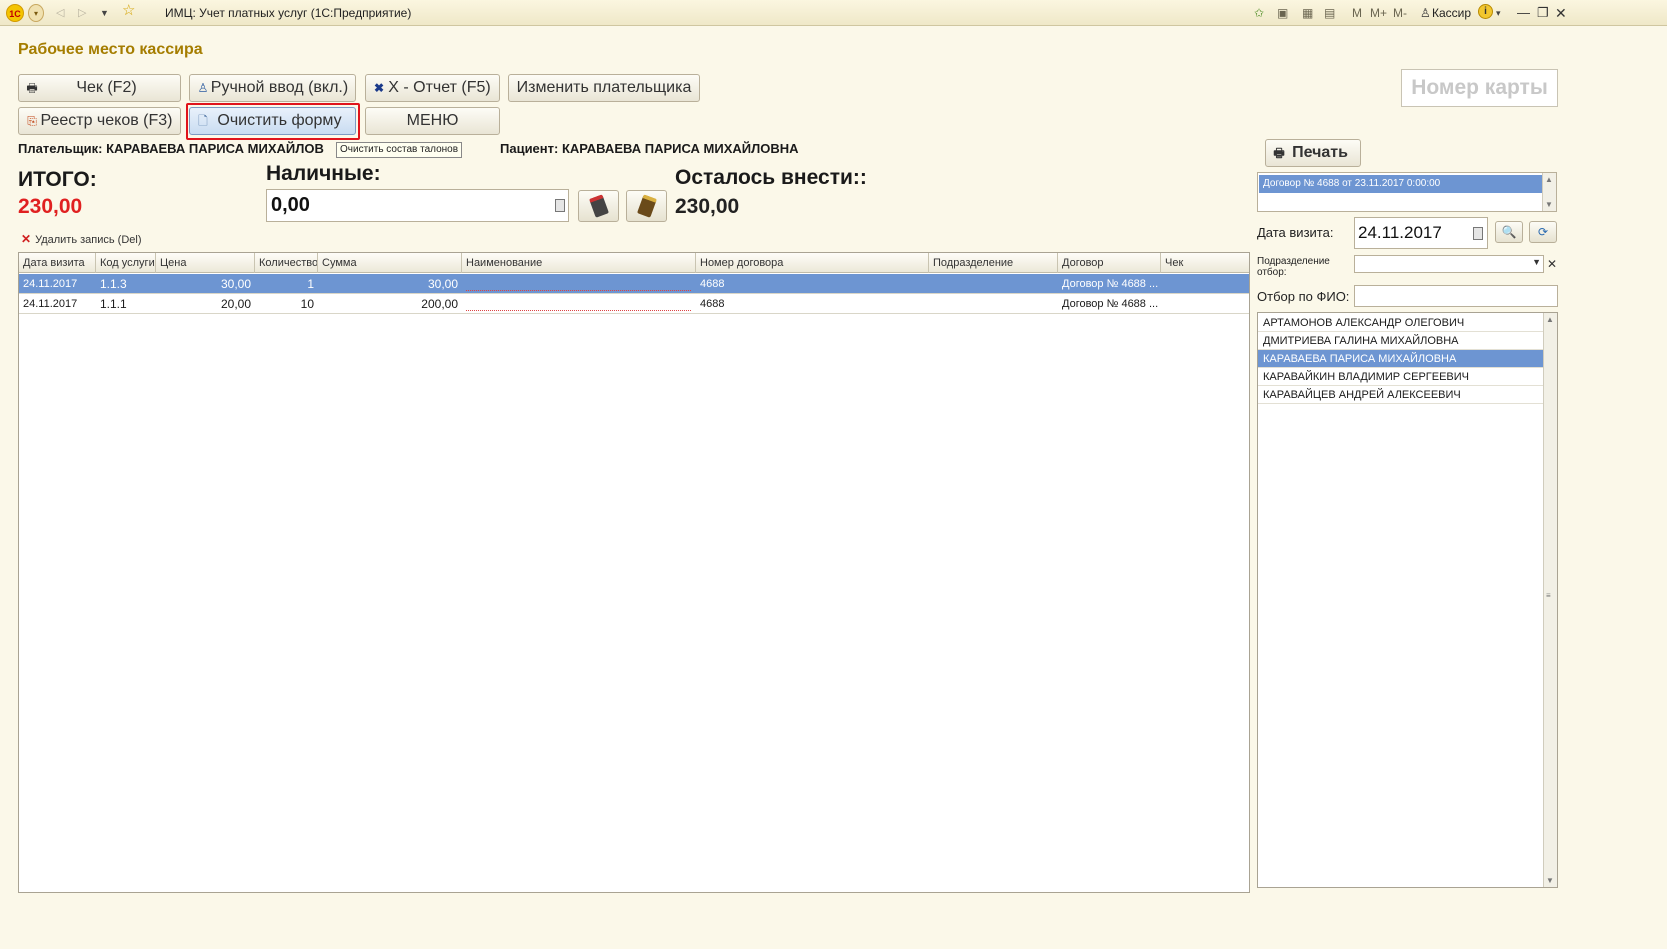 This screenshot has width=1667, height=949. I want to click on payer-label: Плательщик: КАРАВАЕВА ПАРИСА МИХАЙЛОВ, so click(171, 148).